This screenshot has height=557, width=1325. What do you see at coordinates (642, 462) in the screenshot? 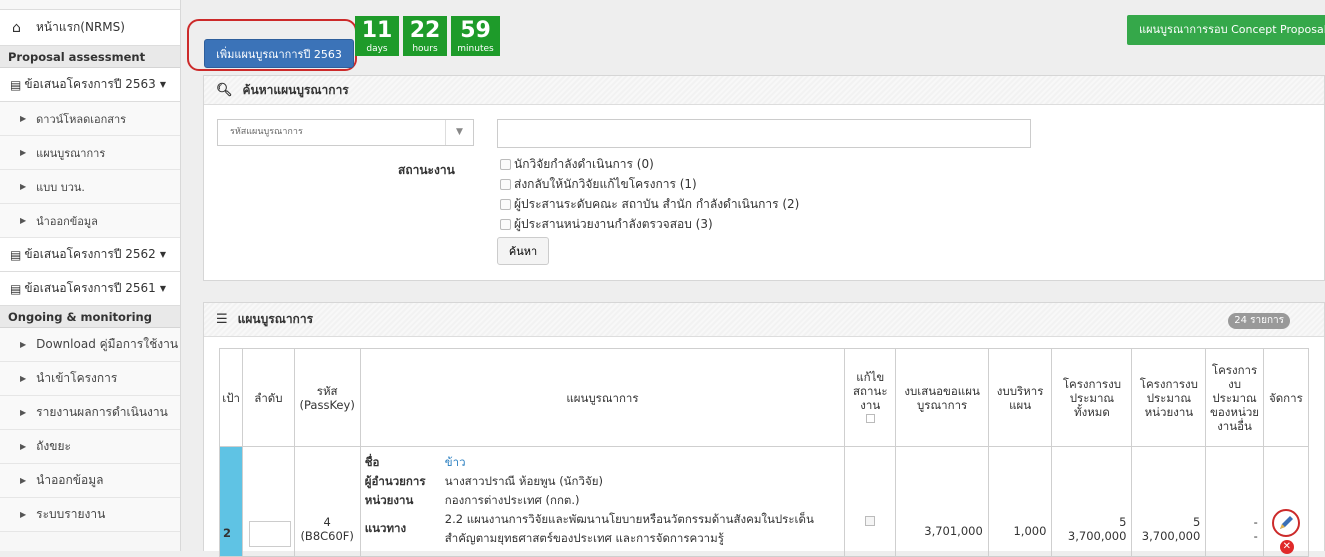
I see `plan-name-link: ข้าว` at bounding box center [642, 462].